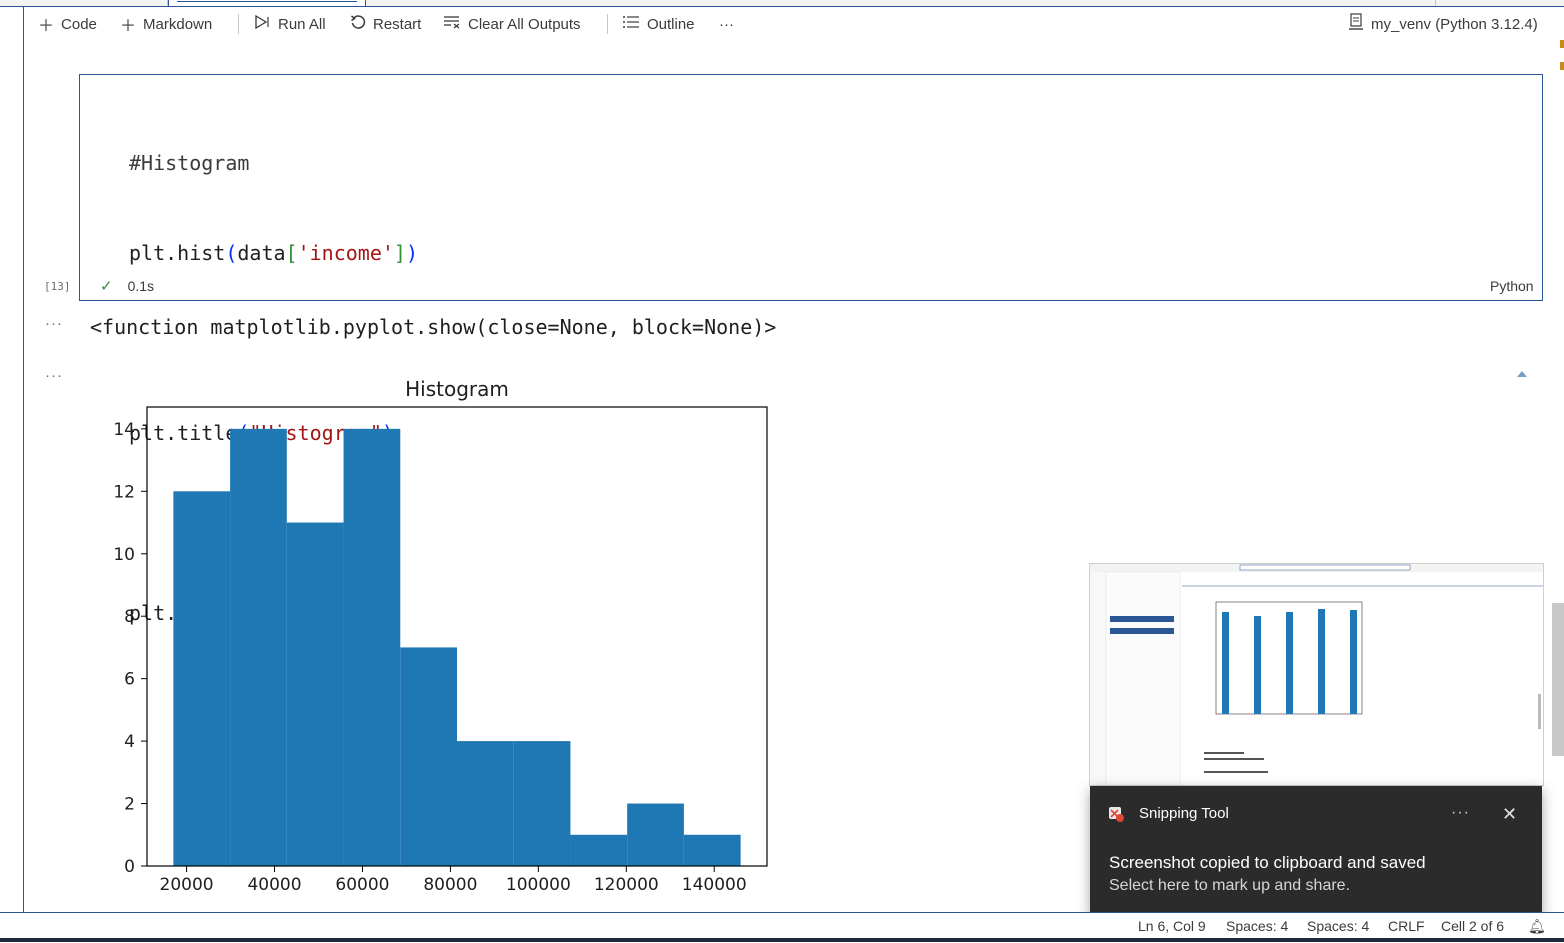  I want to click on toast-message: Screenshot copied to clipboard and saved, so click(1267, 862).